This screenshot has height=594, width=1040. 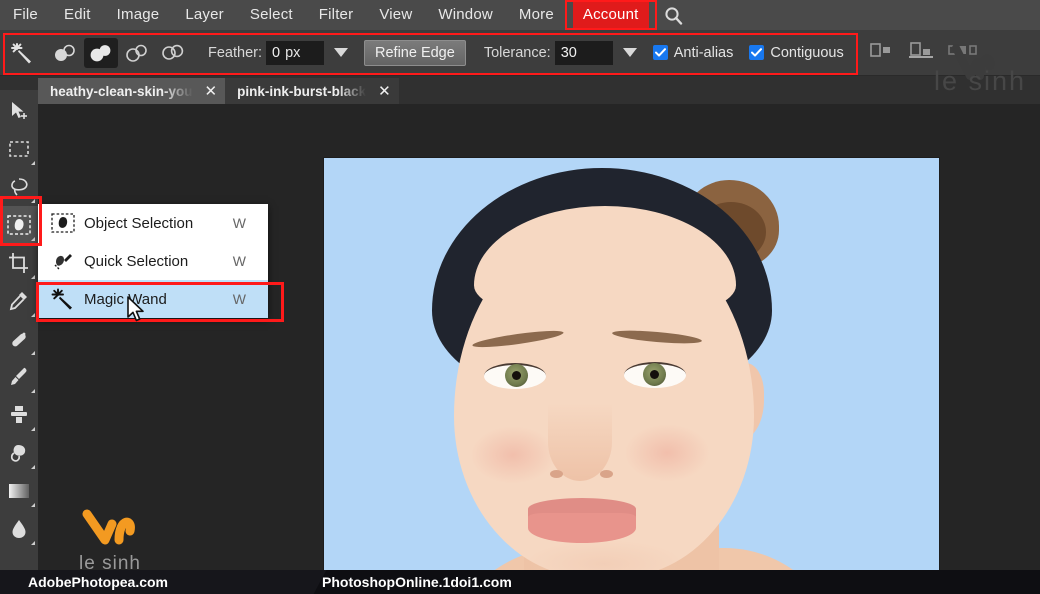 What do you see at coordinates (395, 15) in the screenshot?
I see `menu-item-view: View` at bounding box center [395, 15].